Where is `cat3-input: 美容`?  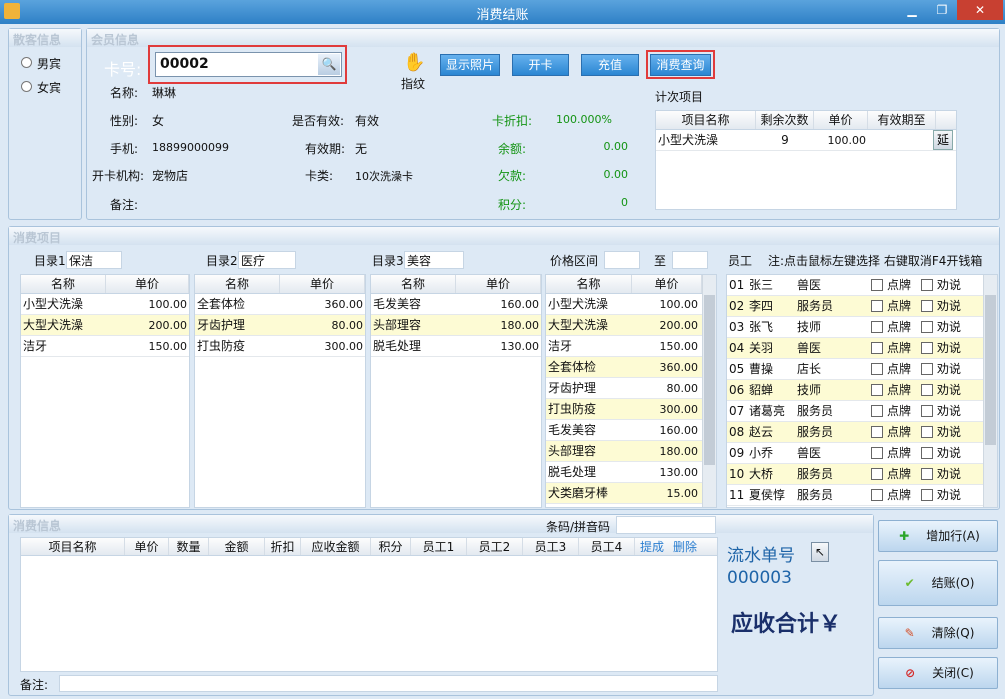
cat3-input: 美容 is located at coordinates (434, 260).